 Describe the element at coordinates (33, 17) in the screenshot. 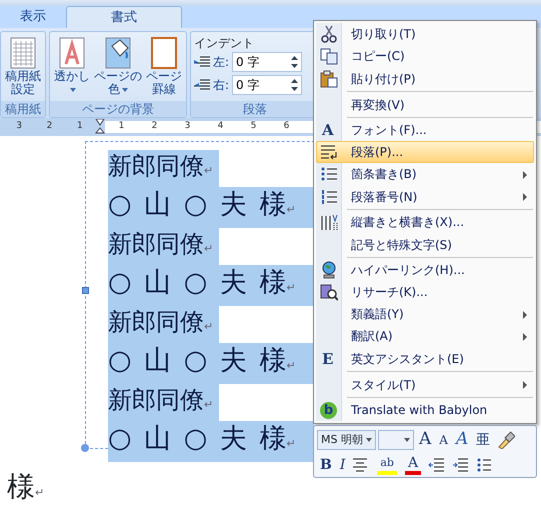

I see `ribbon-tab: 表示` at that location.